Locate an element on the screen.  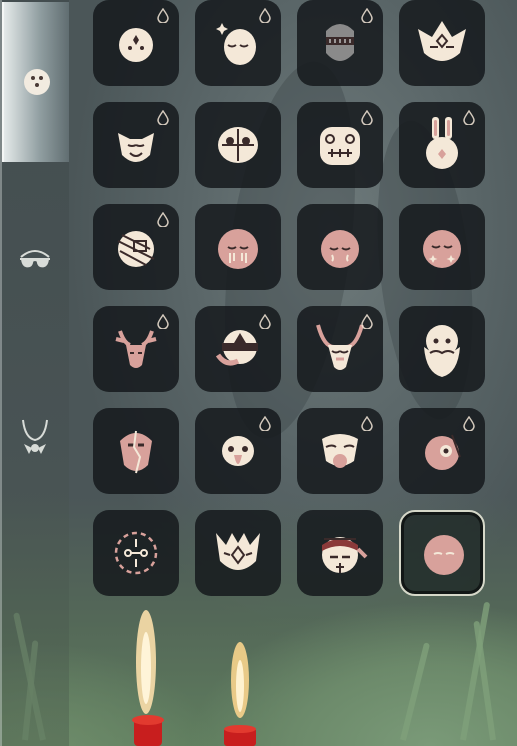
glasses-tab is located at coordinates (34, 262).